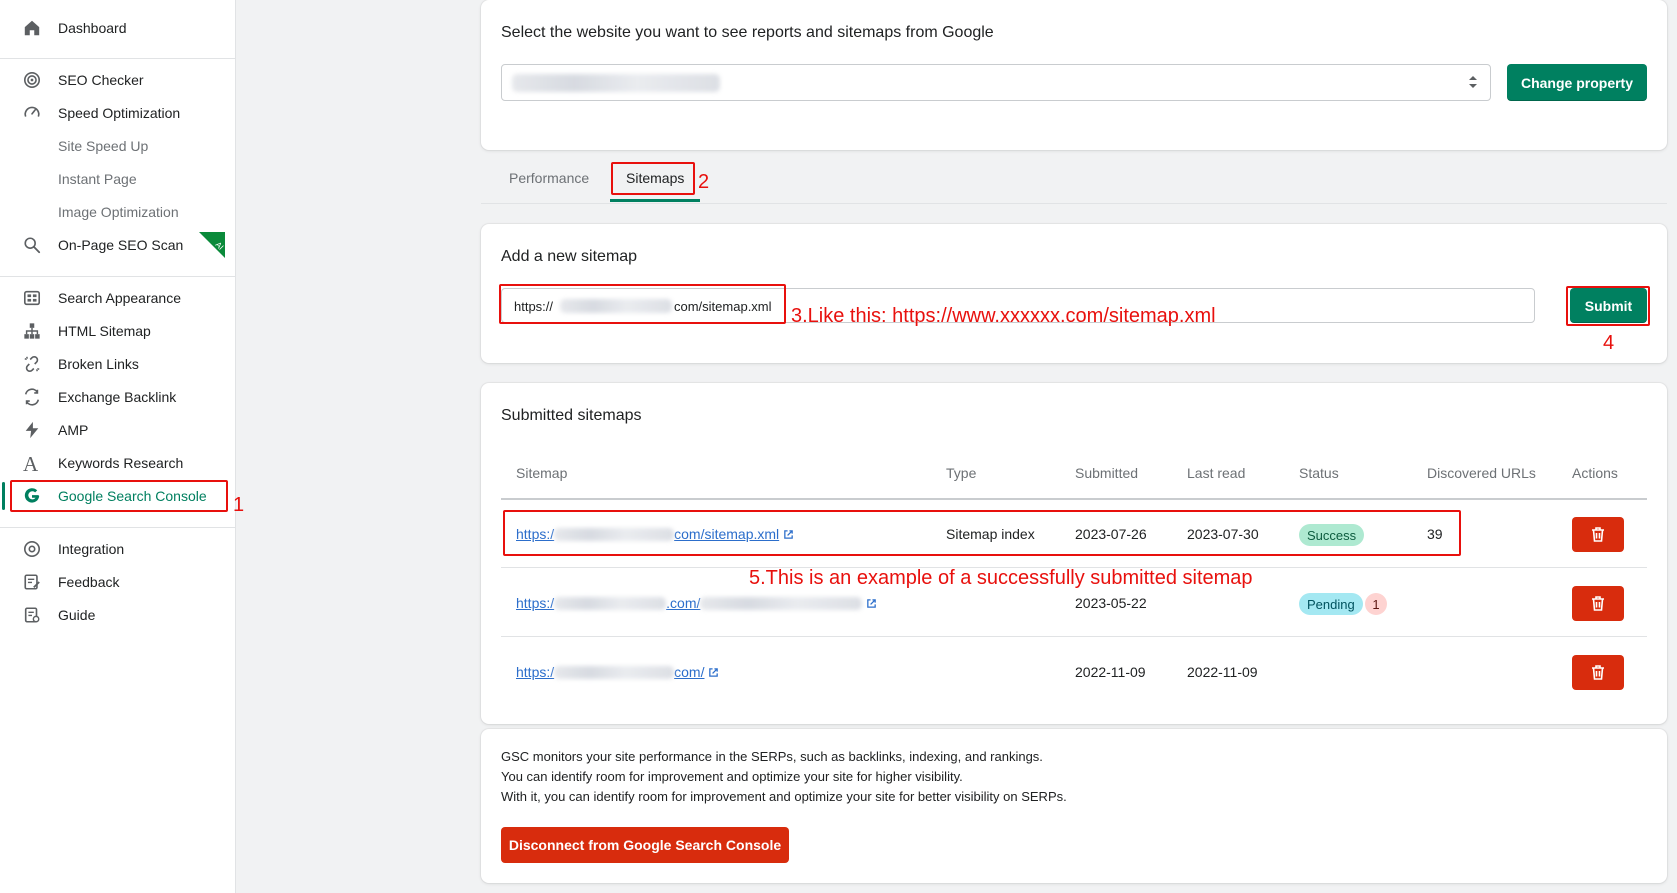  What do you see at coordinates (101, 80) in the screenshot?
I see `sidebar-item-label: SEO Checker` at bounding box center [101, 80].